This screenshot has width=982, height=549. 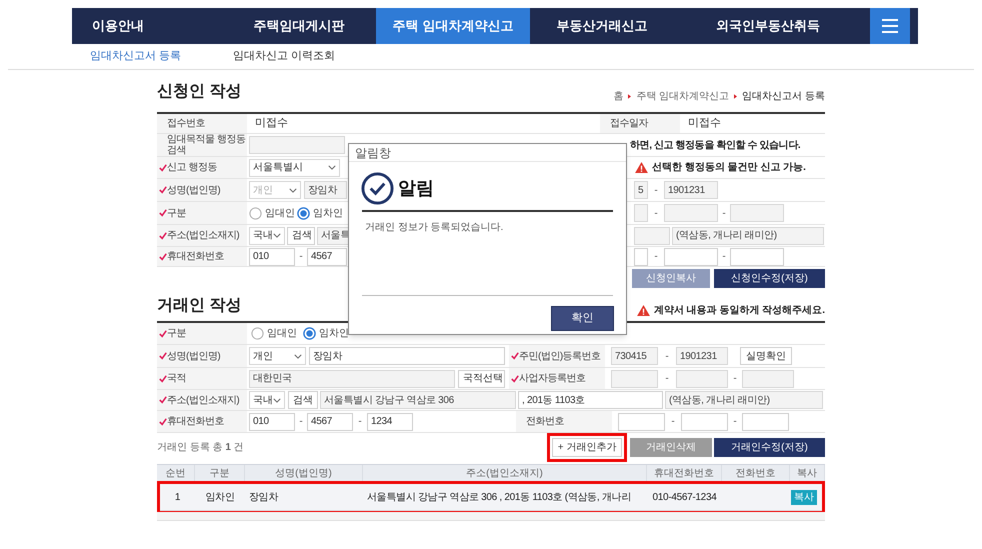 I want to click on menu-button, so click(x=890, y=26).